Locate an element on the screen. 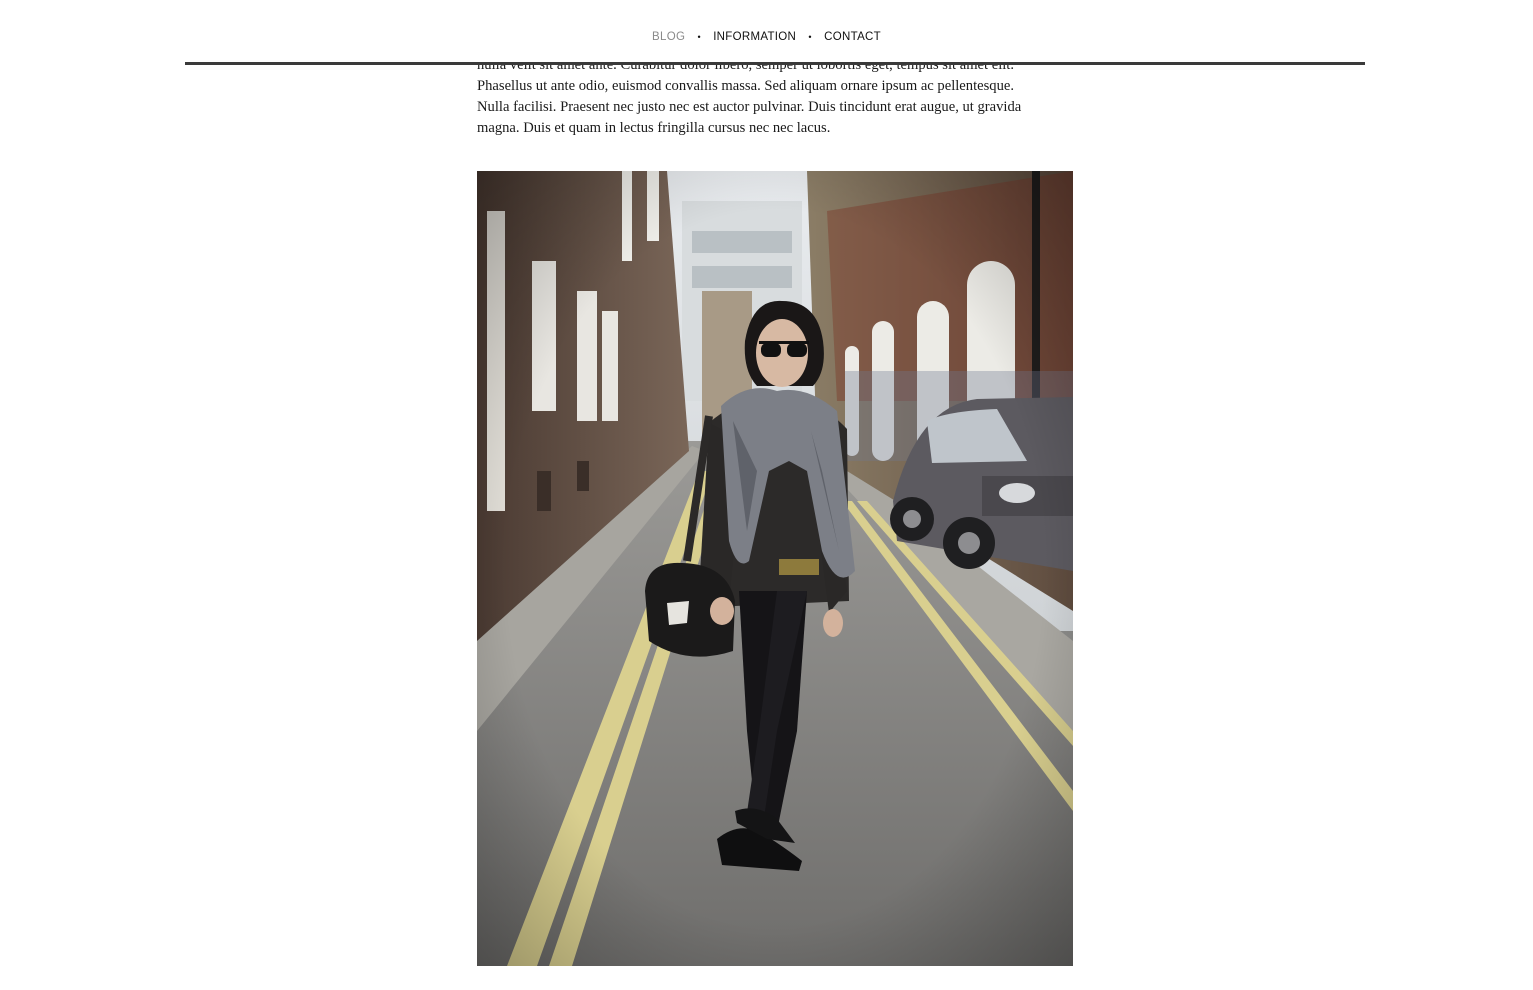  nav-item-information: INFORMATION is located at coordinates (754, 37).